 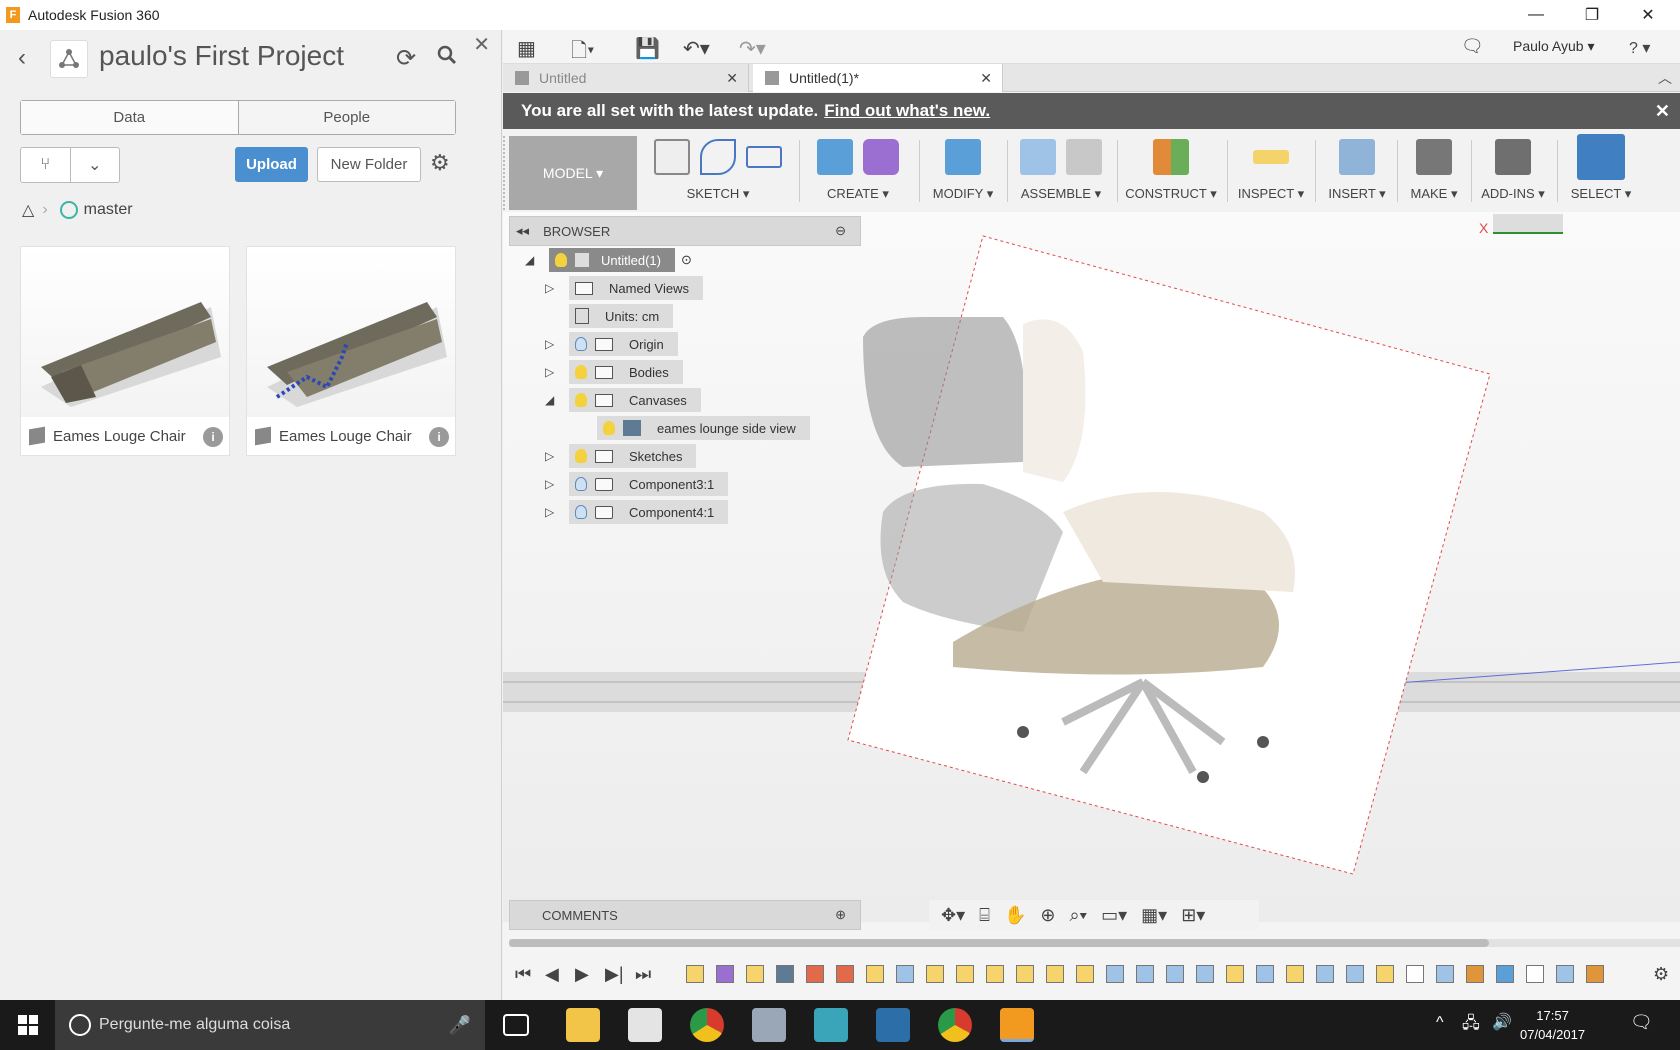 I want to click on restore-button: ❐, so click(x=1592, y=15).